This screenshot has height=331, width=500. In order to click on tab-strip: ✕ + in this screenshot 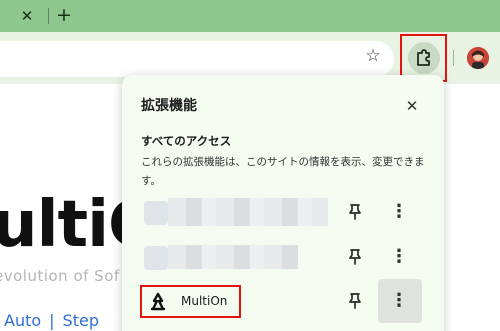, I will do `click(250, 16)`.